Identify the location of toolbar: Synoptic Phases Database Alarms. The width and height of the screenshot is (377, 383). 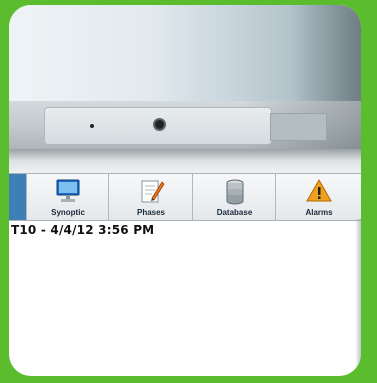
(185, 197).